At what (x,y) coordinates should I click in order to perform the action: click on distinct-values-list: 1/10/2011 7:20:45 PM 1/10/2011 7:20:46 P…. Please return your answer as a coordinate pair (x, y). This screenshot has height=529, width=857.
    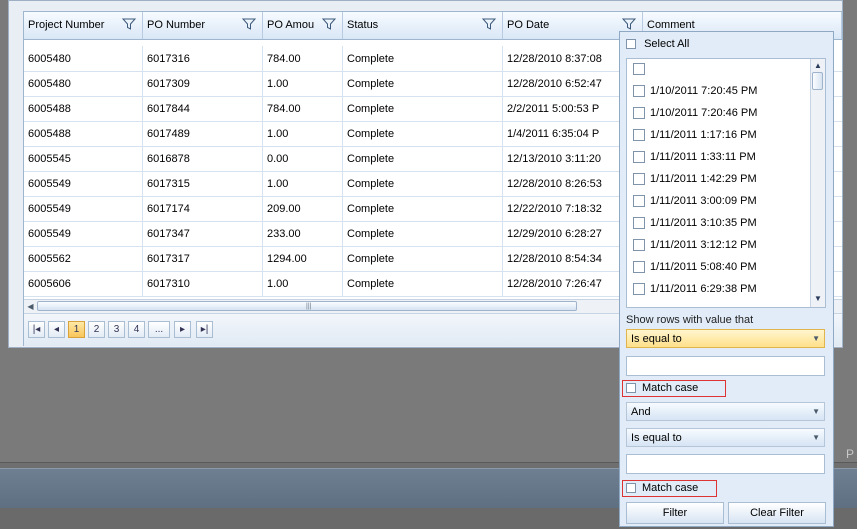
    Looking at the image, I should click on (726, 183).